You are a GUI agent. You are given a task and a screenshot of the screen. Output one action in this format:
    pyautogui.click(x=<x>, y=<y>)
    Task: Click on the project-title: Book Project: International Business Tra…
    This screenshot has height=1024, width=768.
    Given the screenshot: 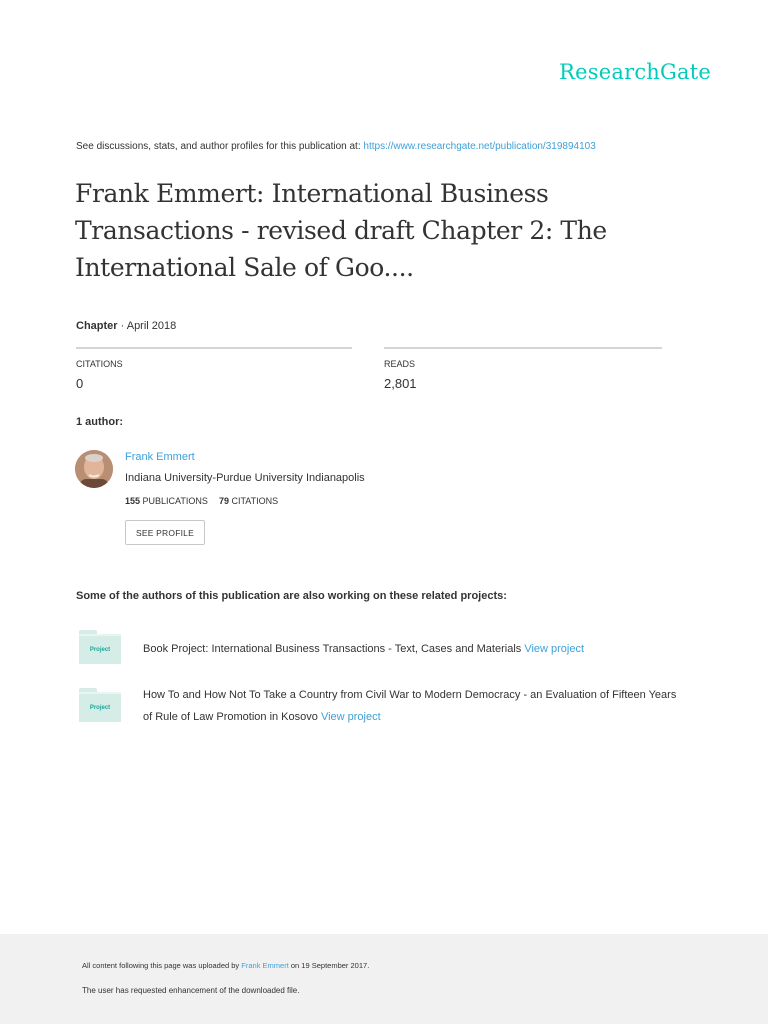 What is the action you would take?
    pyautogui.click(x=334, y=649)
    